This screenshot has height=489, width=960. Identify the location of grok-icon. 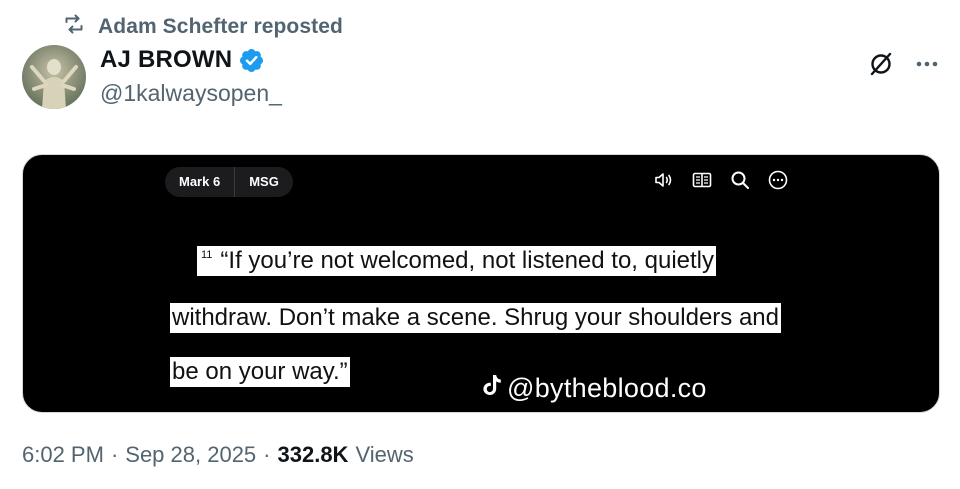
(881, 64).